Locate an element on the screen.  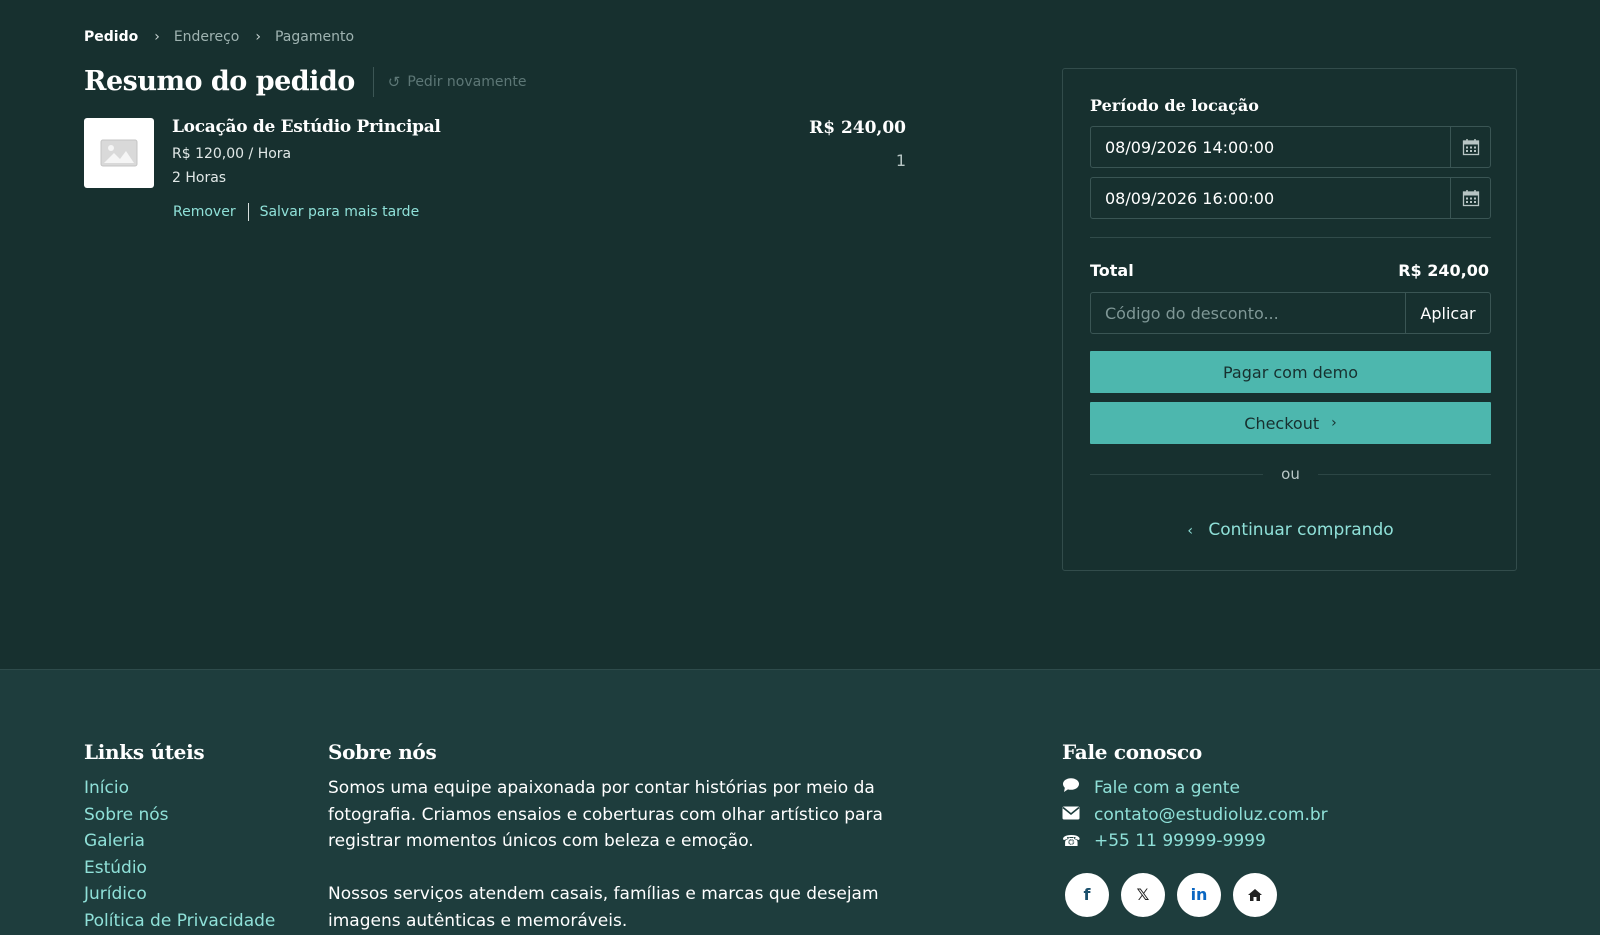
continue-shopping-label: Continuar comprando is located at coordinates (1301, 530).